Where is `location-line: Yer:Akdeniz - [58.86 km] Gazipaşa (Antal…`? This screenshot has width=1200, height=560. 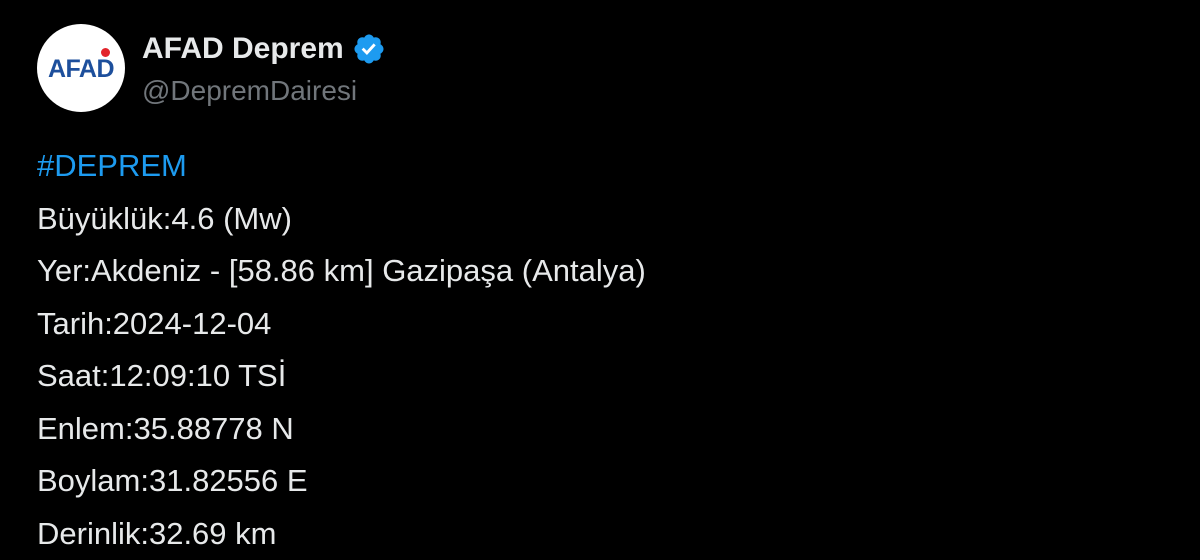
location-line: Yer:Akdeniz - [58.86 km] Gazipaşa (Antal… is located at coordinates (341, 271).